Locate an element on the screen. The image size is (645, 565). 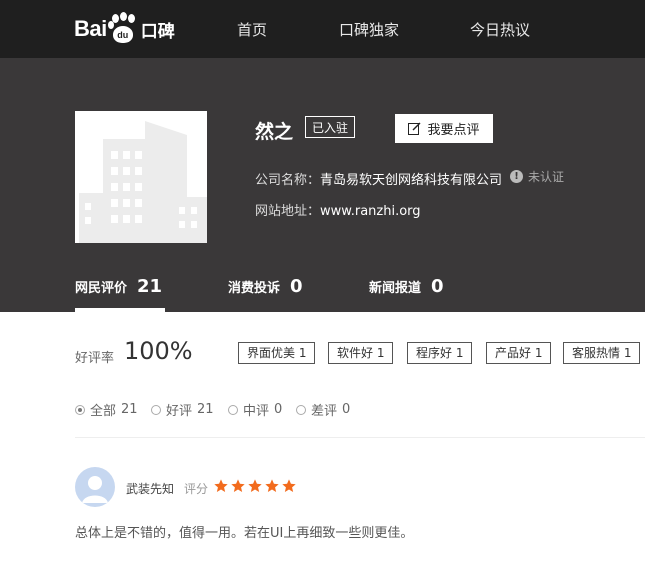
filter-negative: 差评 0 is located at coordinates (323, 409).